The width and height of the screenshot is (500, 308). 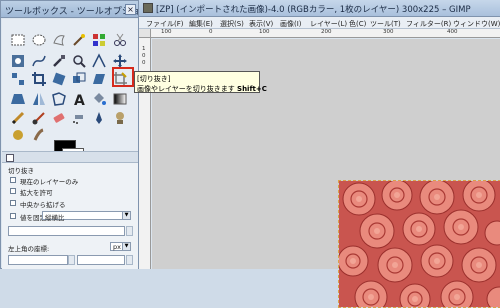 What do you see at coordinates (86, 216) in the screenshot?
I see `fixed-mode-dropdown: 縦横比 ▼` at bounding box center [86, 216].